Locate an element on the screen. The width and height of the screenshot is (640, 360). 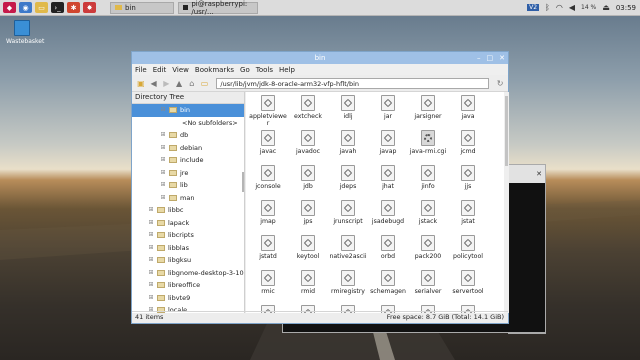
menu-view: View is located at coordinates (180, 70).